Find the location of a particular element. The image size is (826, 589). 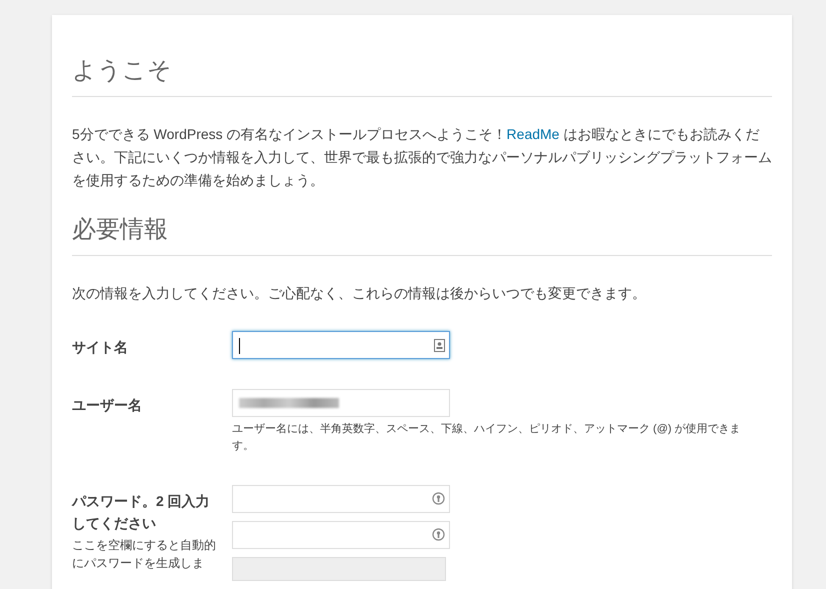

instruction-text: 次の情報を入力してください。ご心配なく、これらの情報は後からいつでも変更できます。 is located at coordinates (359, 294).